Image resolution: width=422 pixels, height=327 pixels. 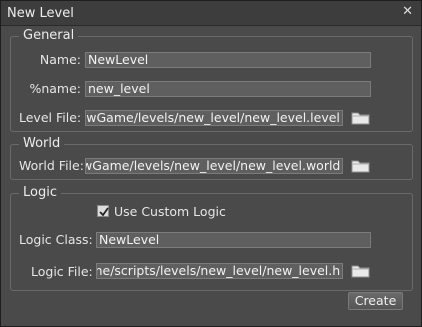 What do you see at coordinates (228, 89) in the screenshot?
I see `pname-field: new_level` at bounding box center [228, 89].